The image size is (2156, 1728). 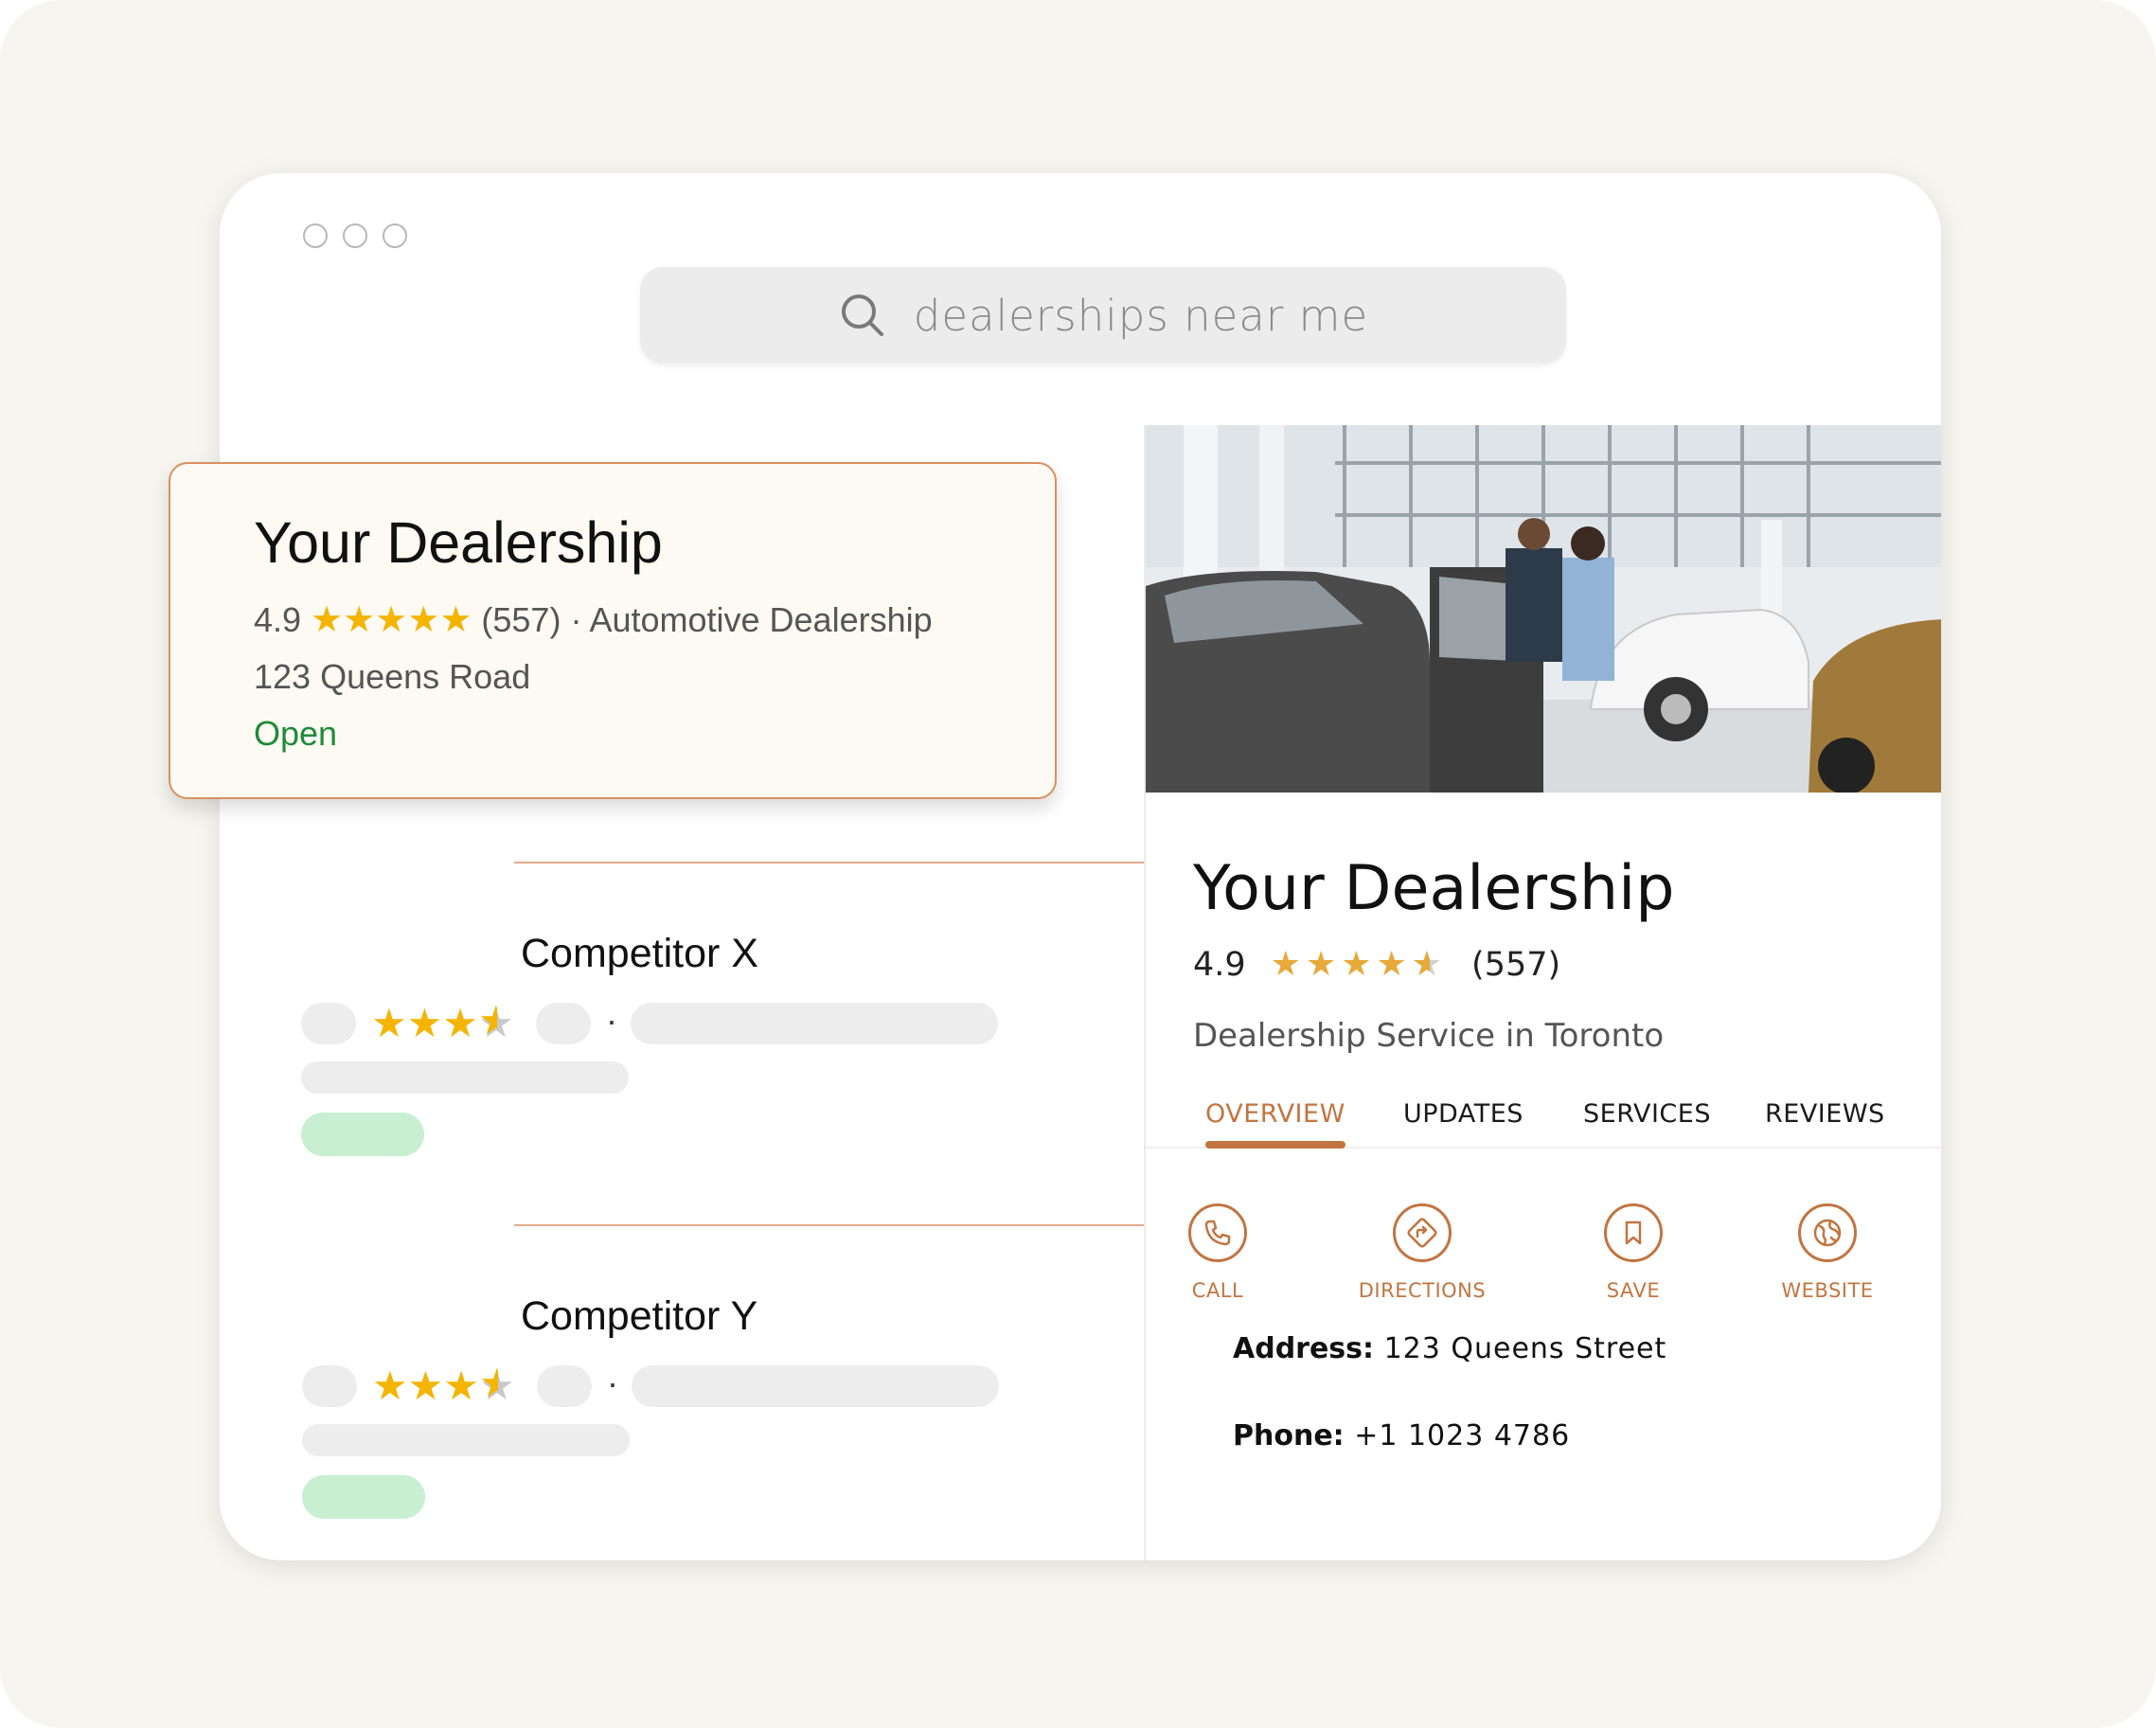 I want to click on search-icon, so click(x=862, y=315).